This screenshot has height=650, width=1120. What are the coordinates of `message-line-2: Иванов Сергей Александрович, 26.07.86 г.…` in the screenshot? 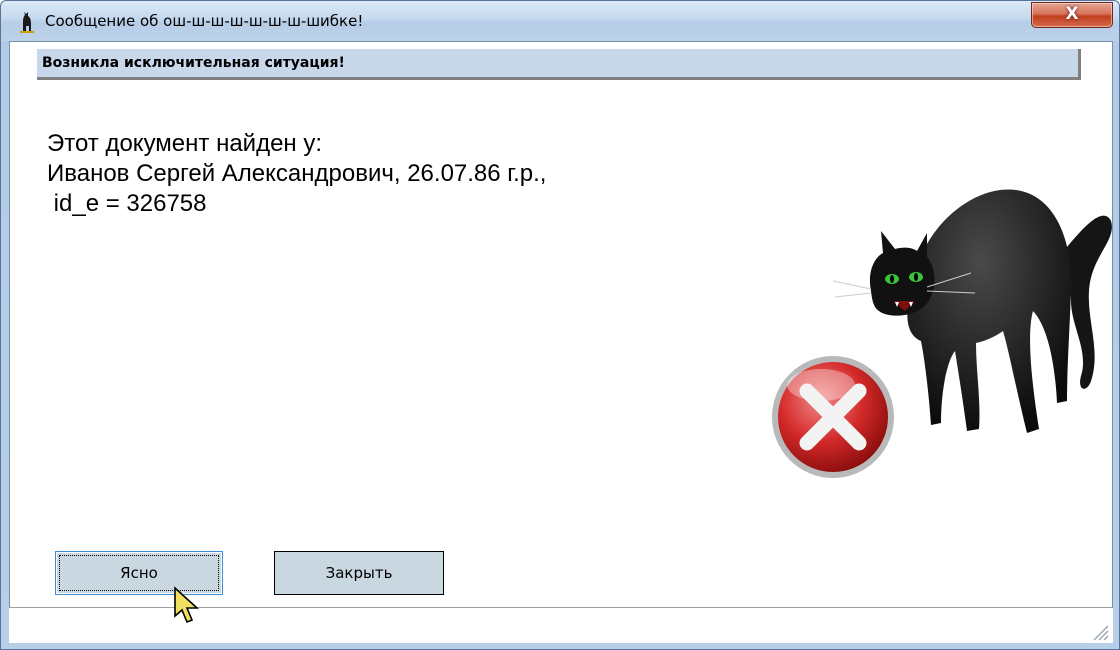 It's located at (297, 173).